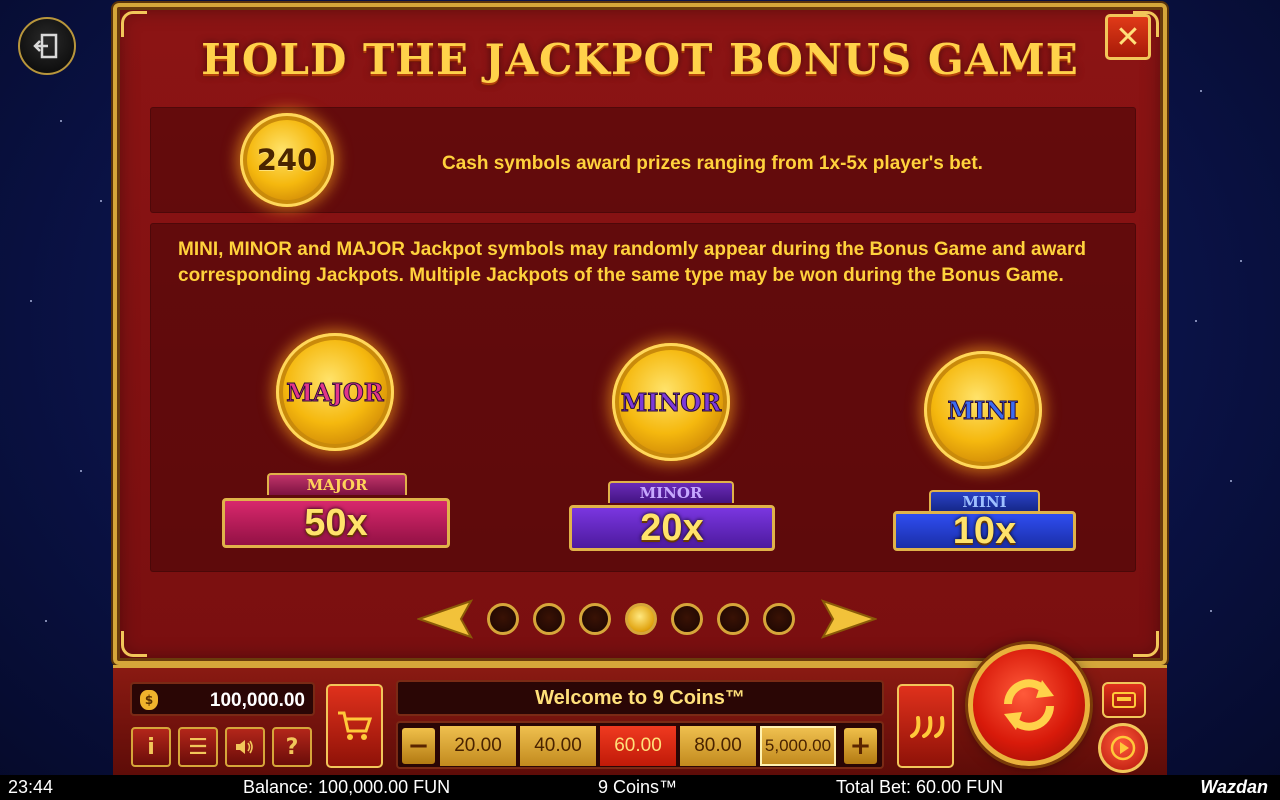 The width and height of the screenshot is (1280, 800). What do you see at coordinates (257, 700) in the screenshot?
I see `balance-value: 100,000.00` at bounding box center [257, 700].